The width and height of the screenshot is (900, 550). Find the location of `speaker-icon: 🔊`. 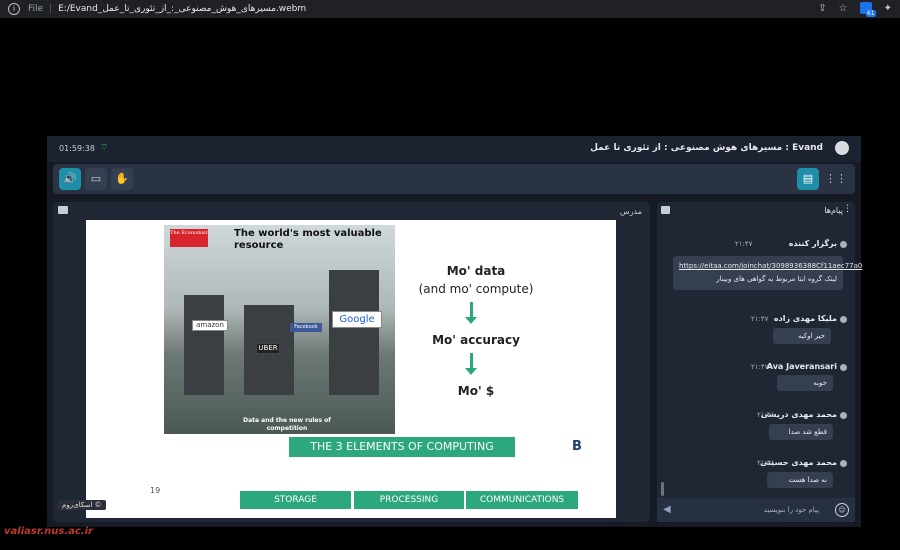

speaker-icon: 🔊 is located at coordinates (70, 178).